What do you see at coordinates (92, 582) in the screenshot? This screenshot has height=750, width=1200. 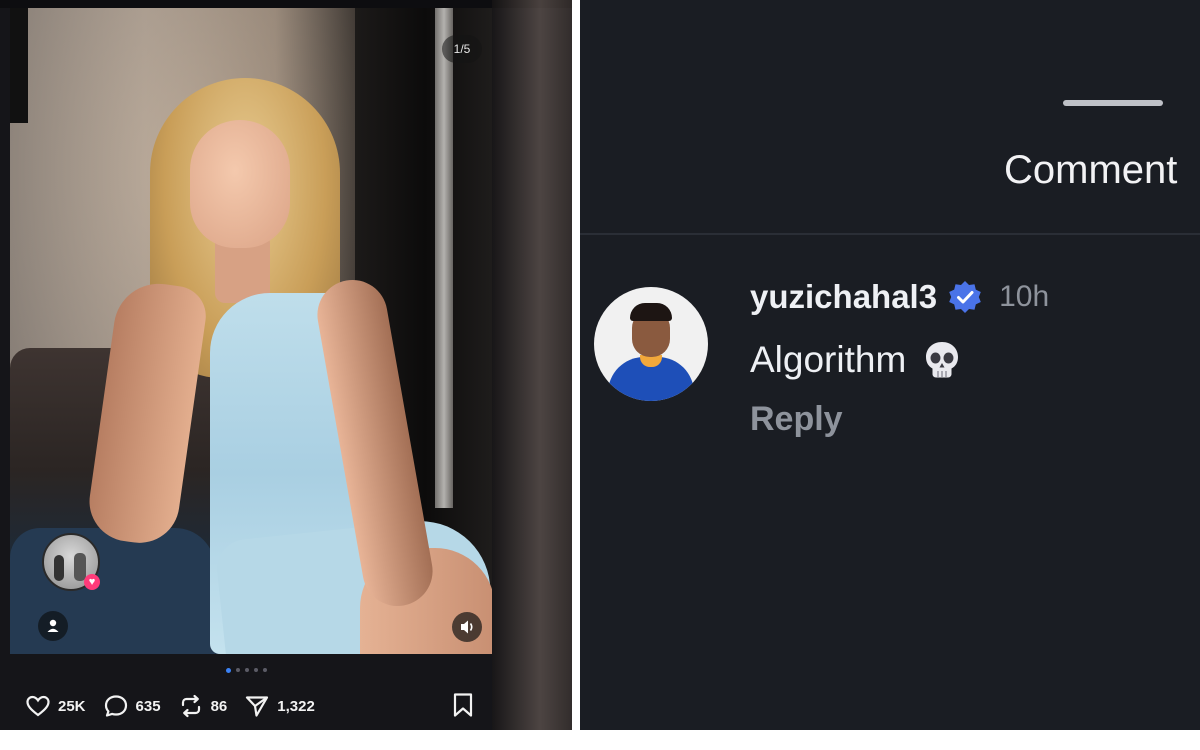 I see `heart-badge-icon: ♥` at bounding box center [92, 582].